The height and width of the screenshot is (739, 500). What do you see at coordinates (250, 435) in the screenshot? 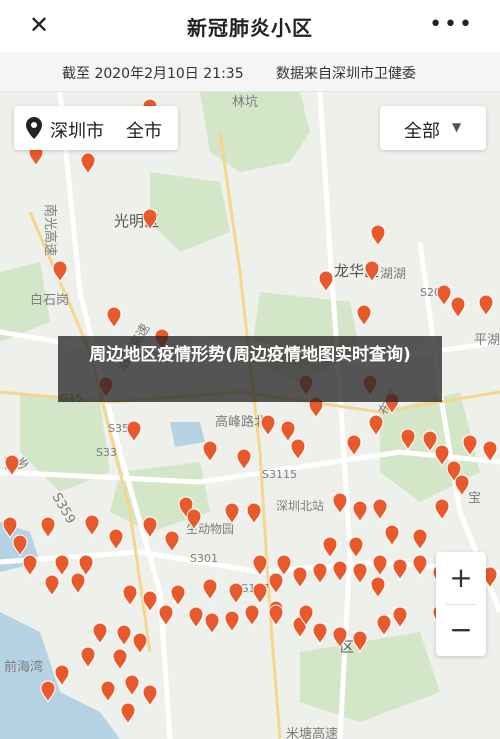
I see `highway` at bounding box center [250, 435].